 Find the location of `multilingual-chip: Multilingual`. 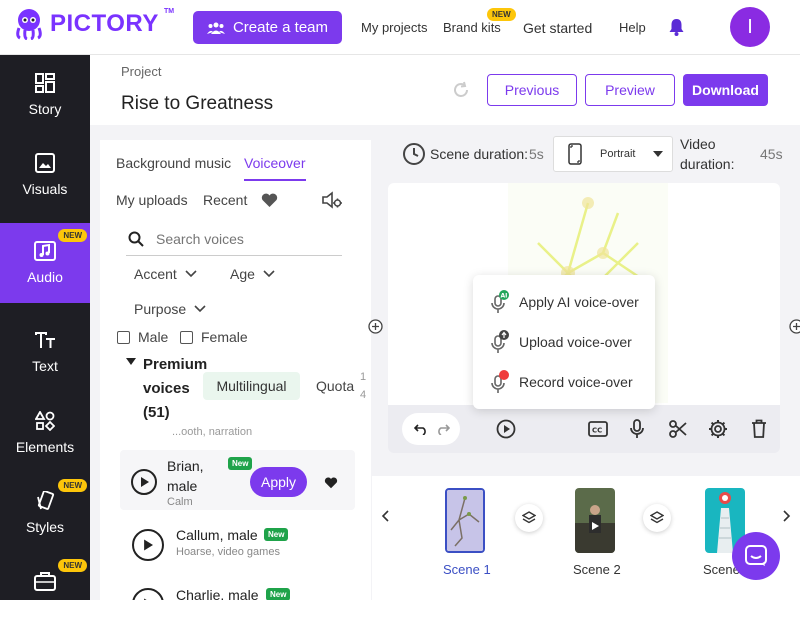

multilingual-chip: Multilingual is located at coordinates (251, 386).